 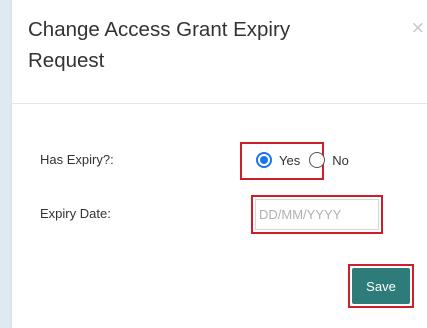 What do you see at coordinates (307, 160) in the screenshot?
I see `has-expiry-radio-group: Yes No` at bounding box center [307, 160].